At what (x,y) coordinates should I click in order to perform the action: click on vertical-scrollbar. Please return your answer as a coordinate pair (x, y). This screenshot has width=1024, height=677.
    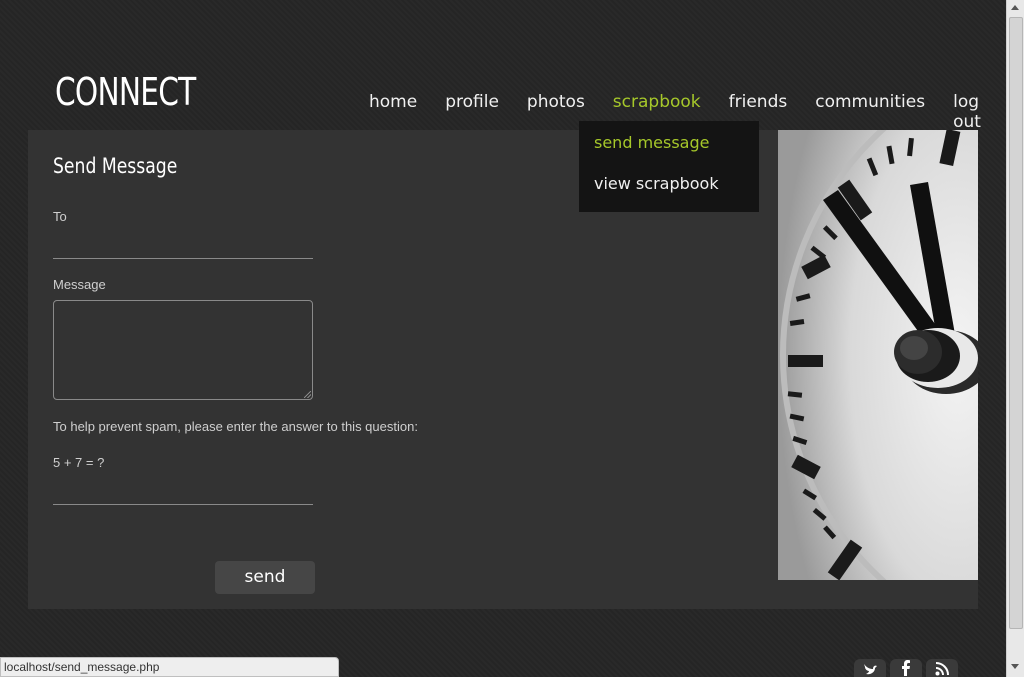
    Looking at the image, I should click on (1015, 338).